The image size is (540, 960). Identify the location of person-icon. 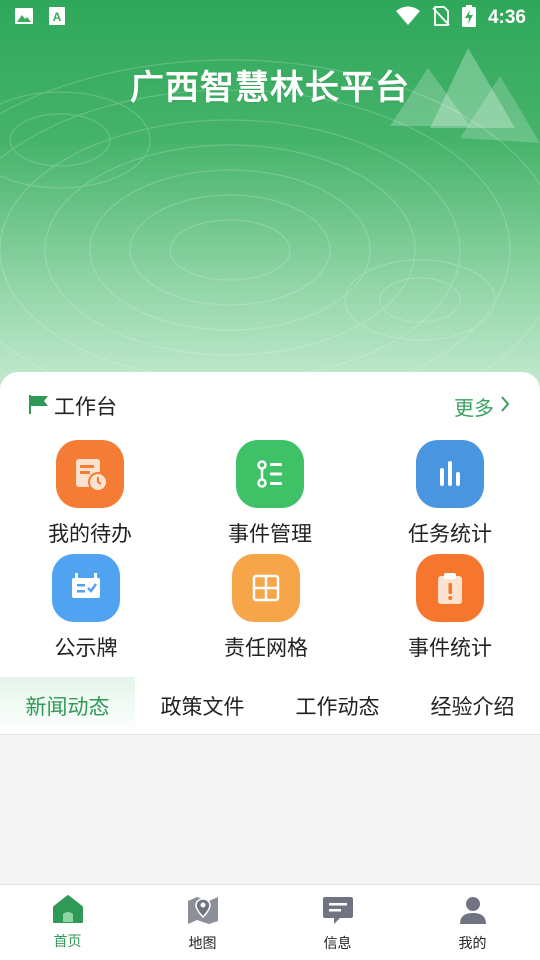
(473, 912).